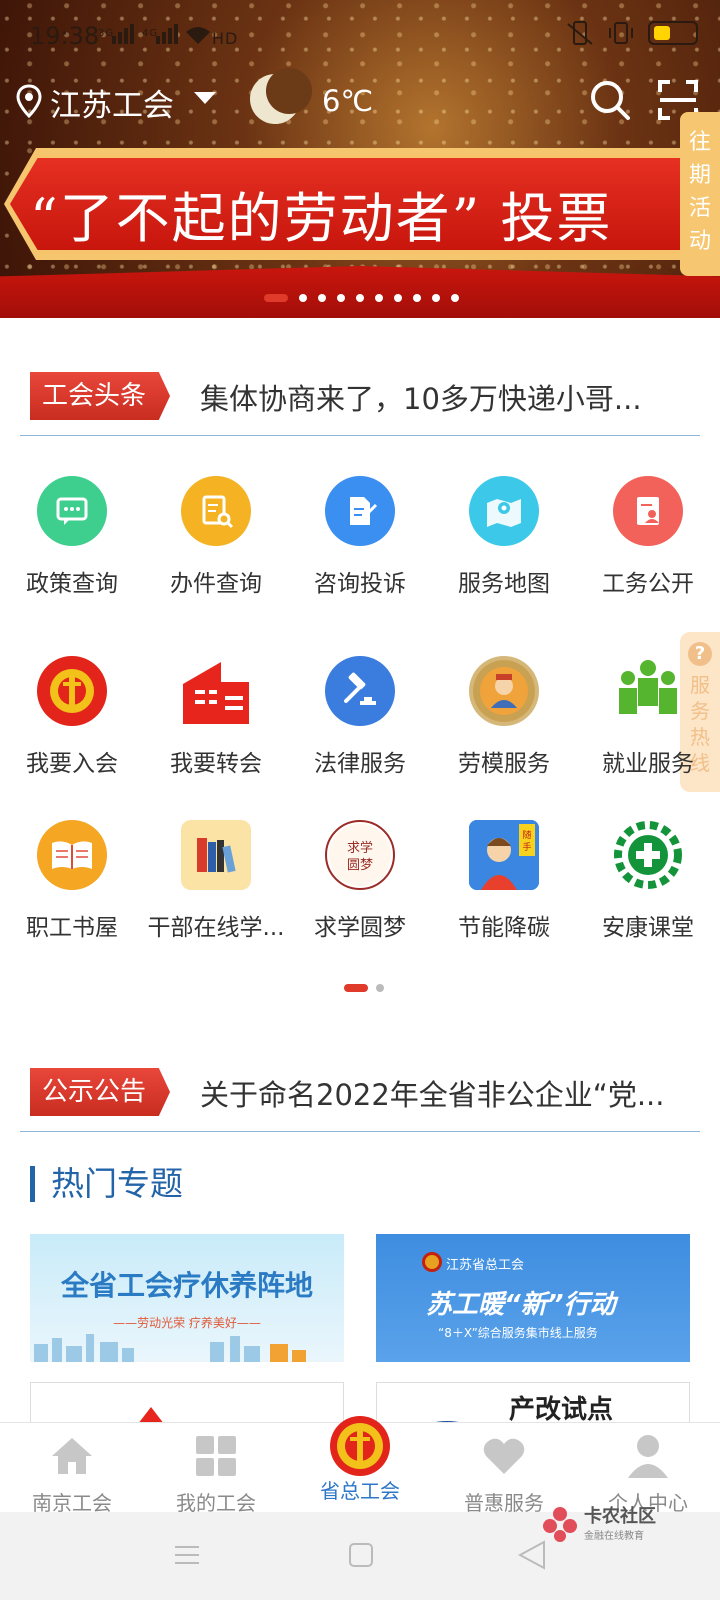 This screenshot has height=1600, width=720. I want to click on nav-item-provincial-union: 省总工会, so click(360, 1464).